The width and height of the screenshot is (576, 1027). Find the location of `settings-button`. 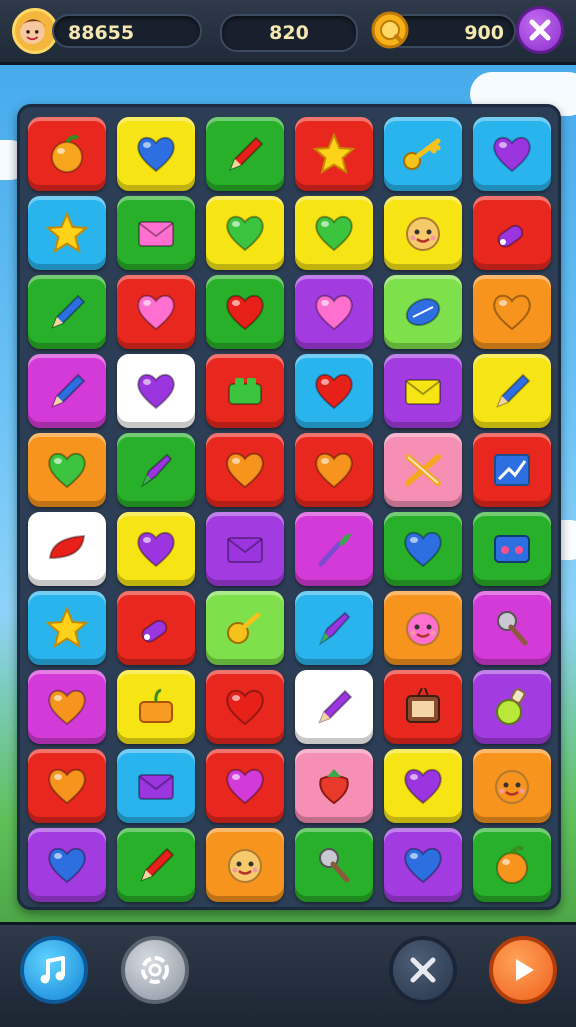

settings-button is located at coordinates (155, 970).